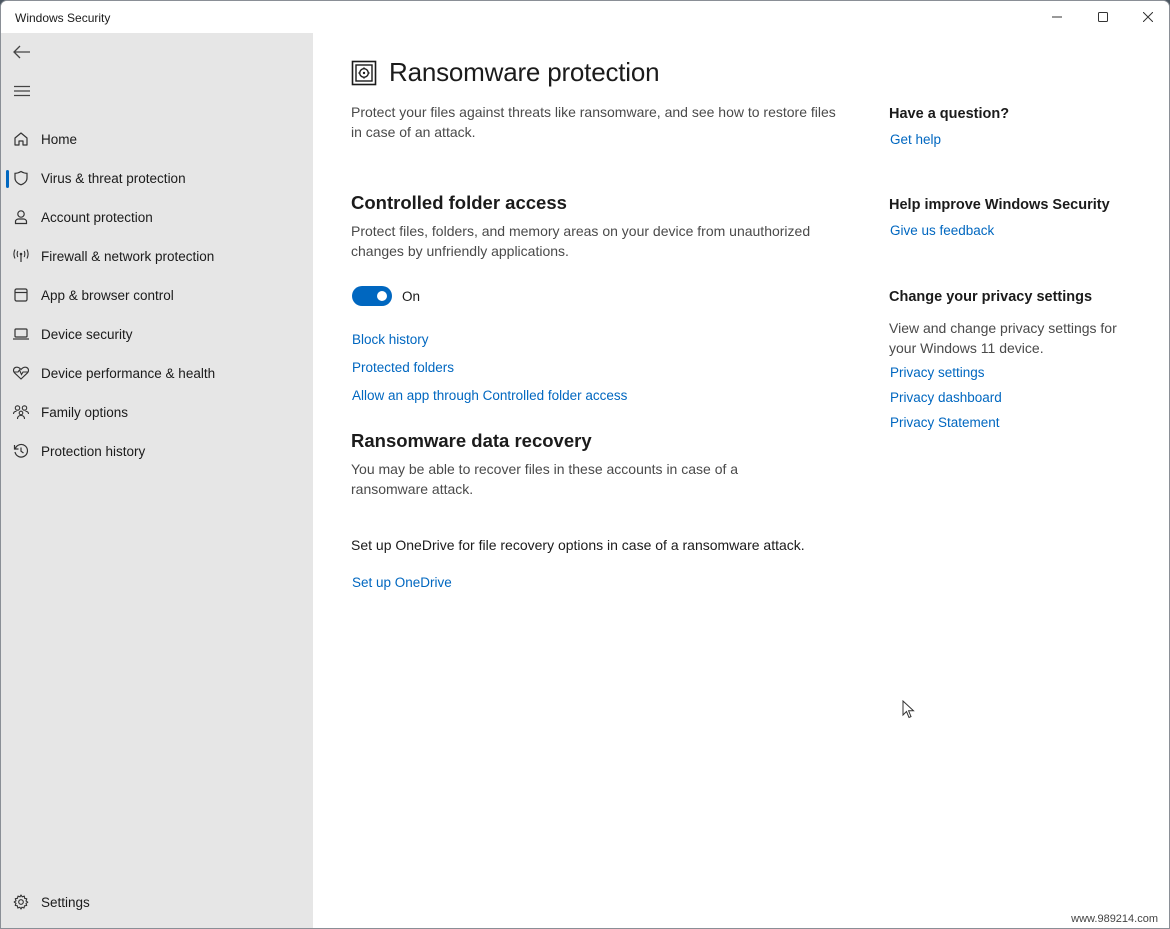 The height and width of the screenshot is (929, 1170). Describe the element at coordinates (937, 372) in the screenshot. I see `privacy-settings-link: Privacy settings` at that location.